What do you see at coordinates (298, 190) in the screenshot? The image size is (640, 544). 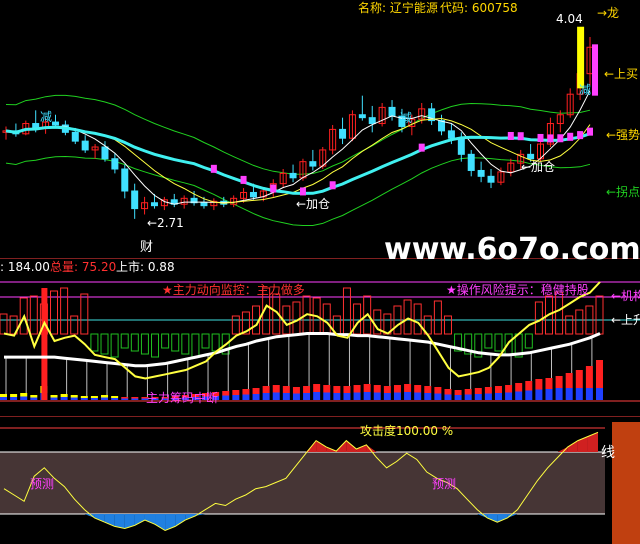 I see `band-lower-line` at bounding box center [298, 190].